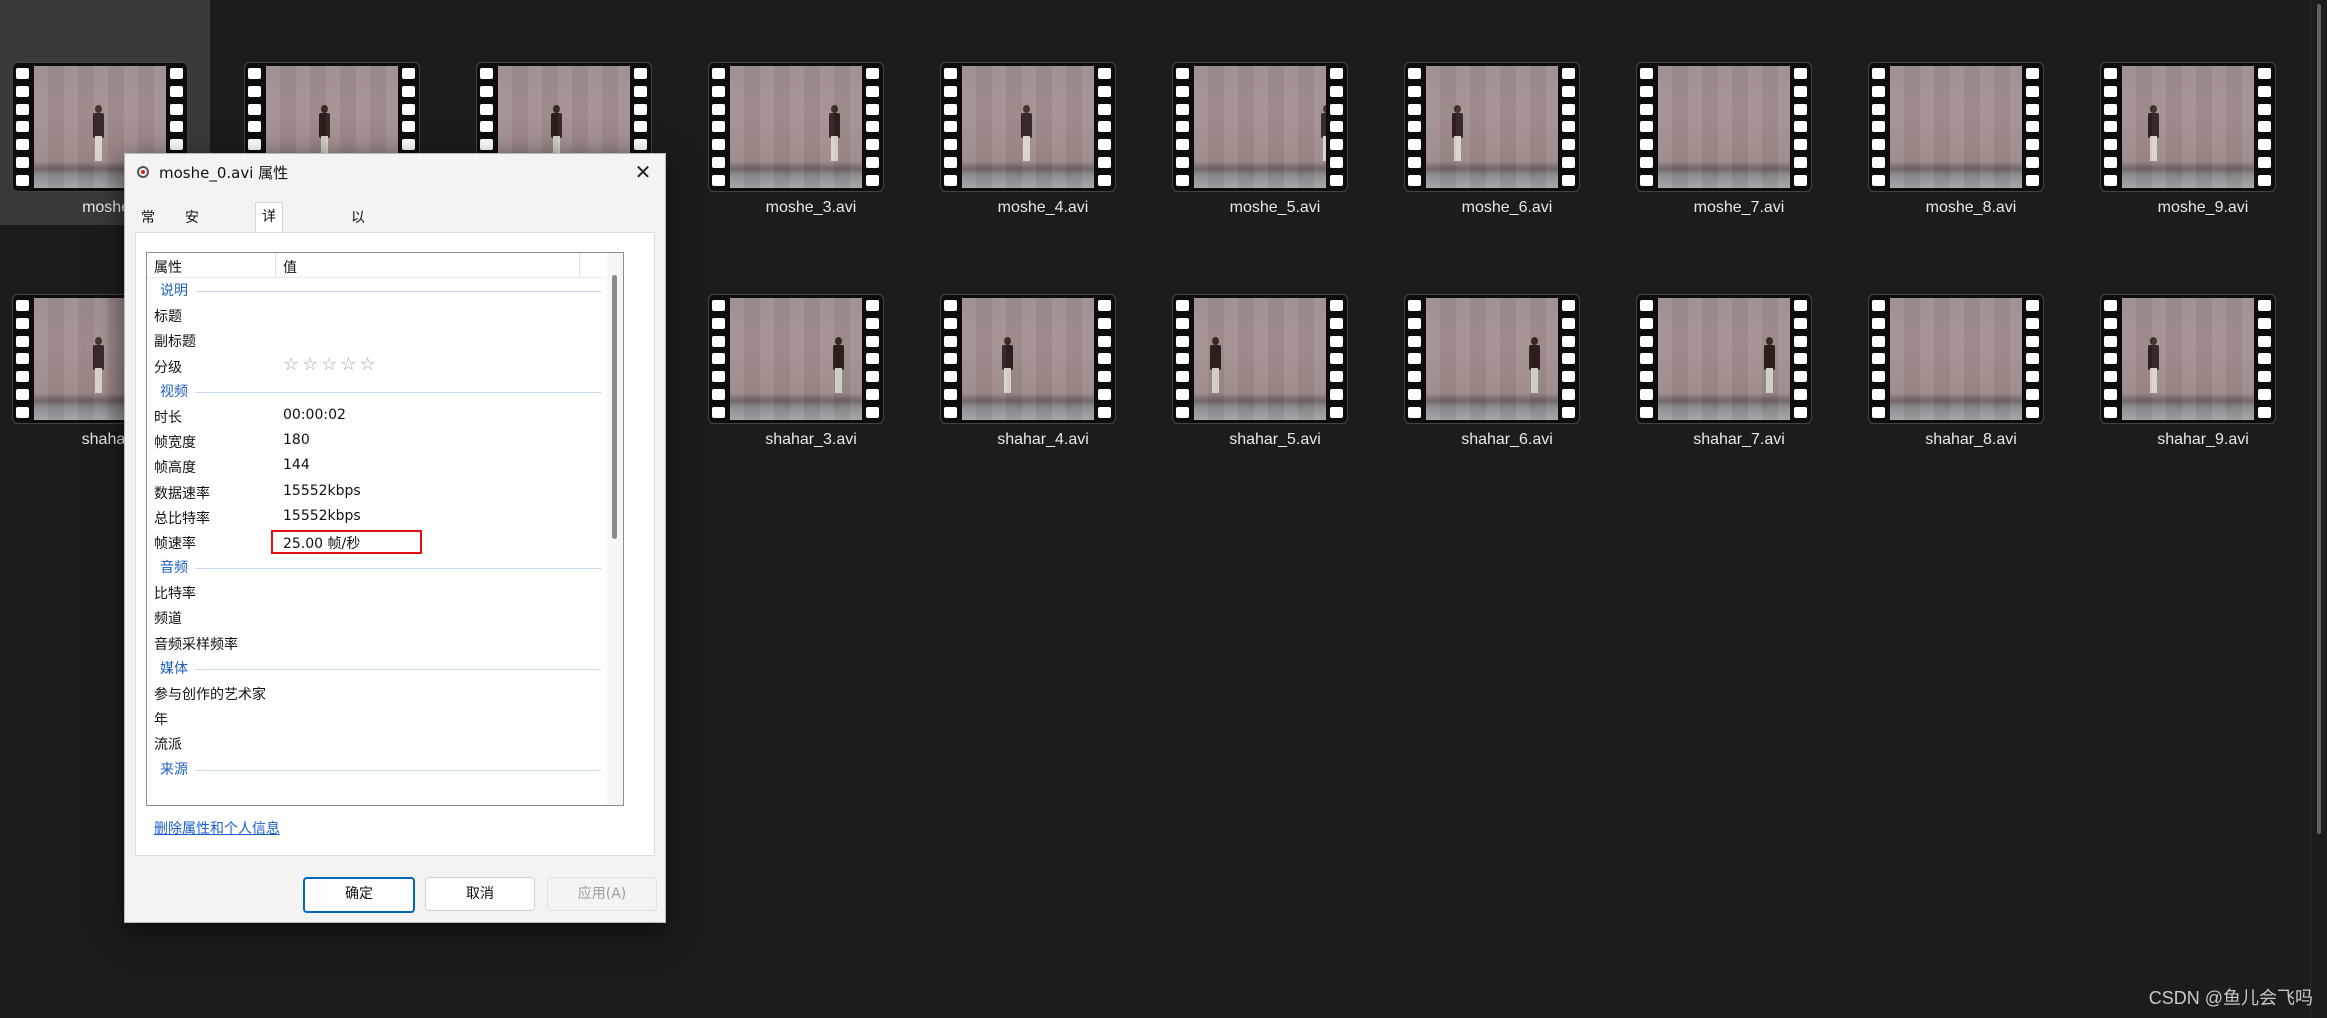 The width and height of the screenshot is (2327, 1018). Describe the element at coordinates (615, 529) in the screenshot. I see `list-scrollbar` at that location.